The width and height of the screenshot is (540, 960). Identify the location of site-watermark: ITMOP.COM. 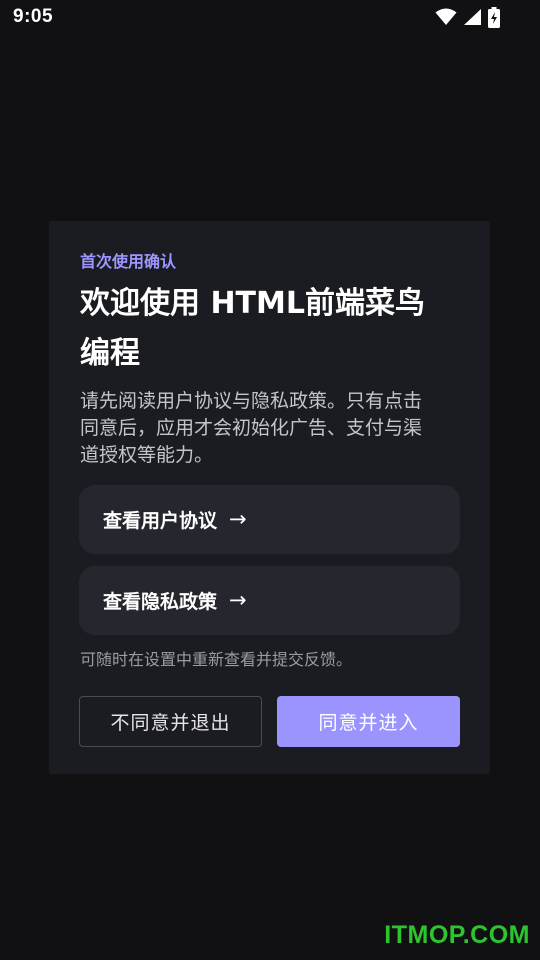
(457, 935).